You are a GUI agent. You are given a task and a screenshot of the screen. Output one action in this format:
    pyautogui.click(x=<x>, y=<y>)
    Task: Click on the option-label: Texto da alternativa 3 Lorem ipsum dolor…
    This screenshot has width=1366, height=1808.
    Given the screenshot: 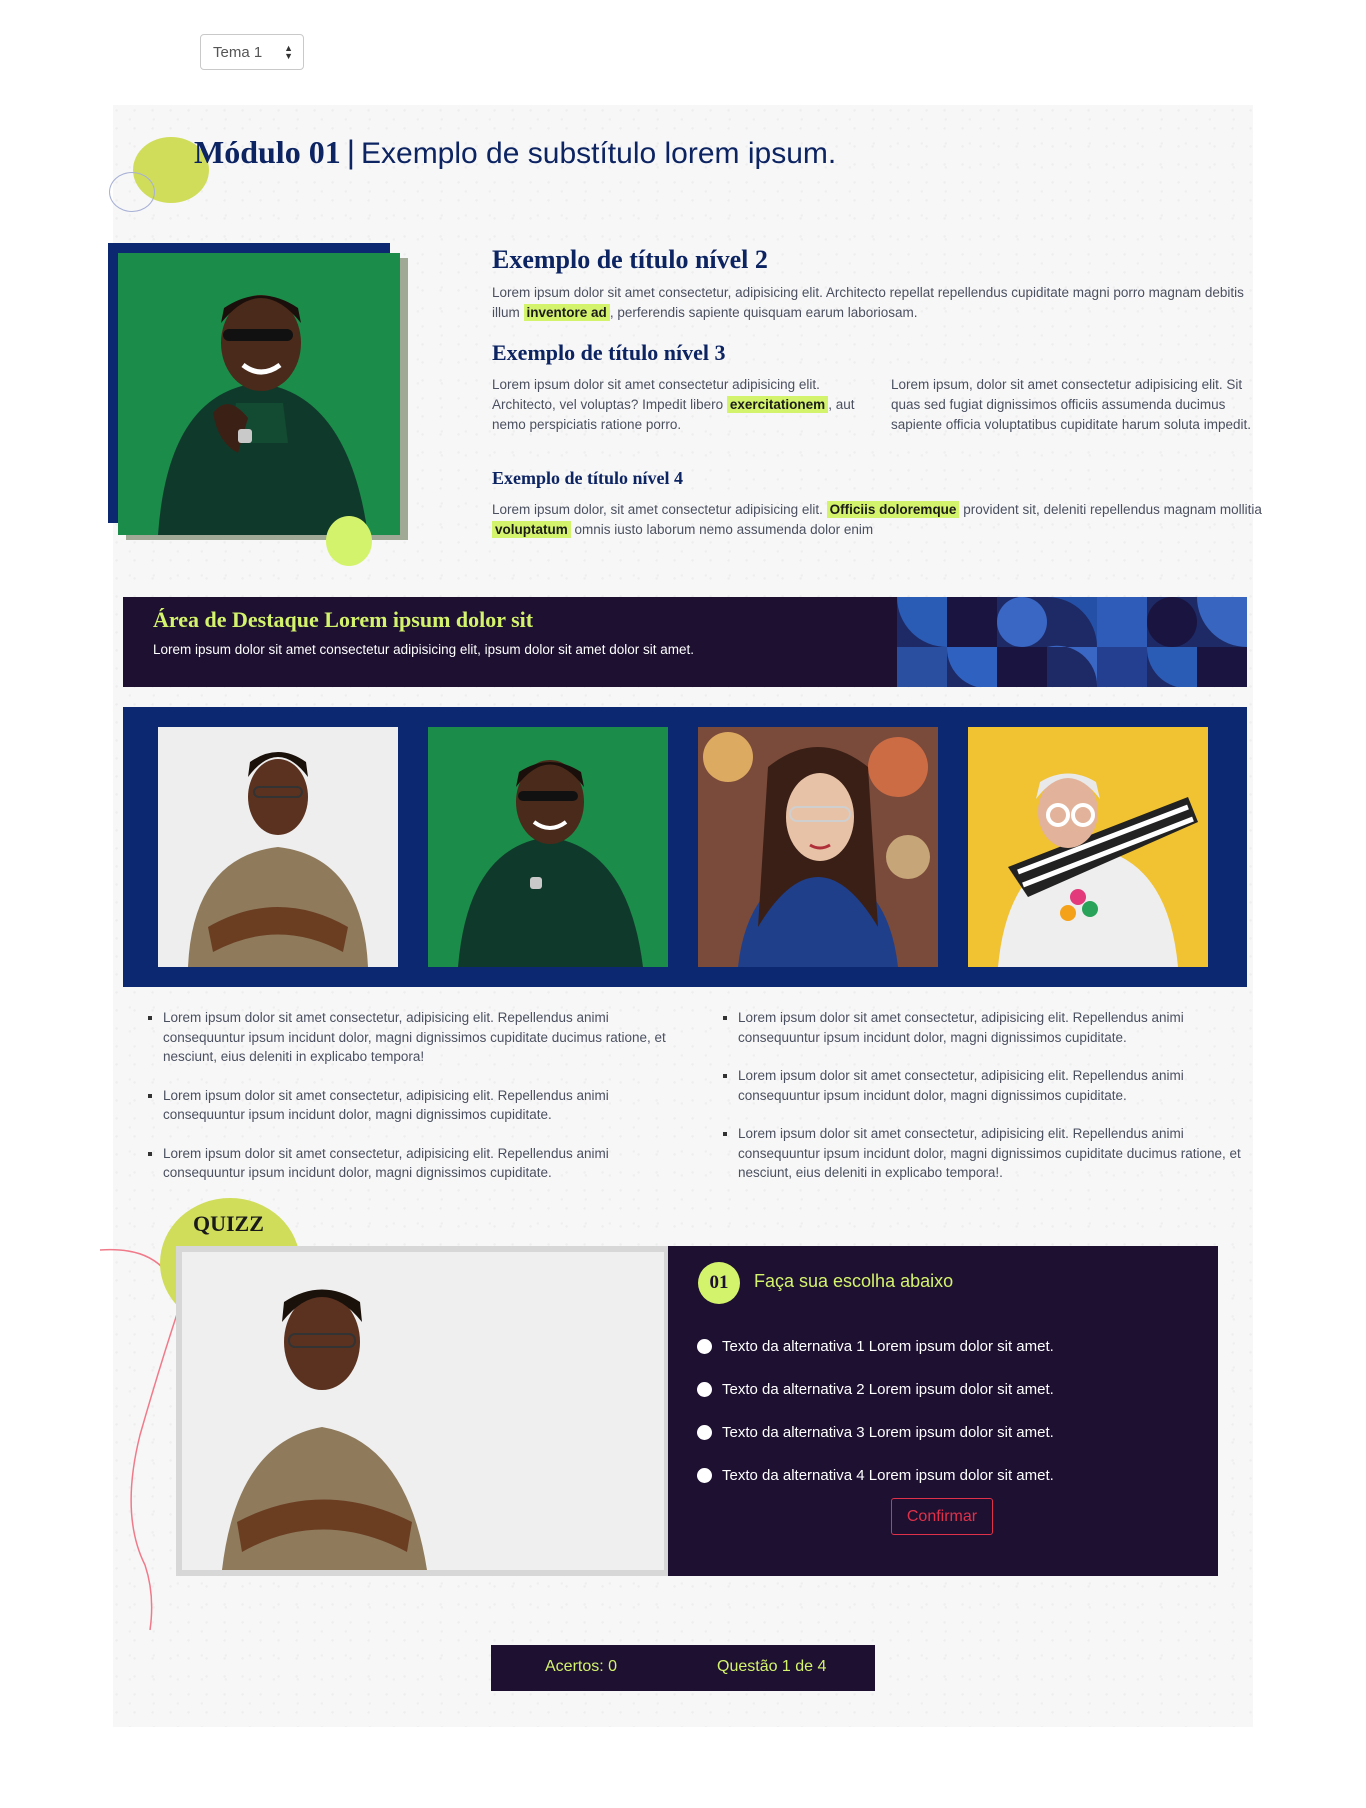 What is the action you would take?
    pyautogui.click(x=888, y=1432)
    